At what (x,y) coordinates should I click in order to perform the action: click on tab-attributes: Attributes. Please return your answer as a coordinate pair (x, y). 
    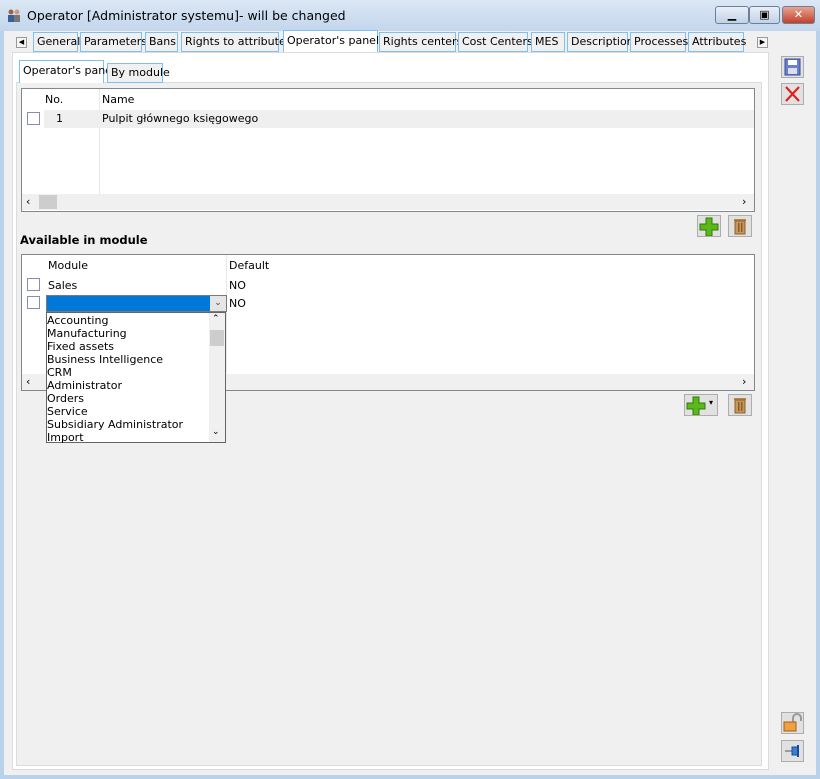
    Looking at the image, I should click on (717, 42).